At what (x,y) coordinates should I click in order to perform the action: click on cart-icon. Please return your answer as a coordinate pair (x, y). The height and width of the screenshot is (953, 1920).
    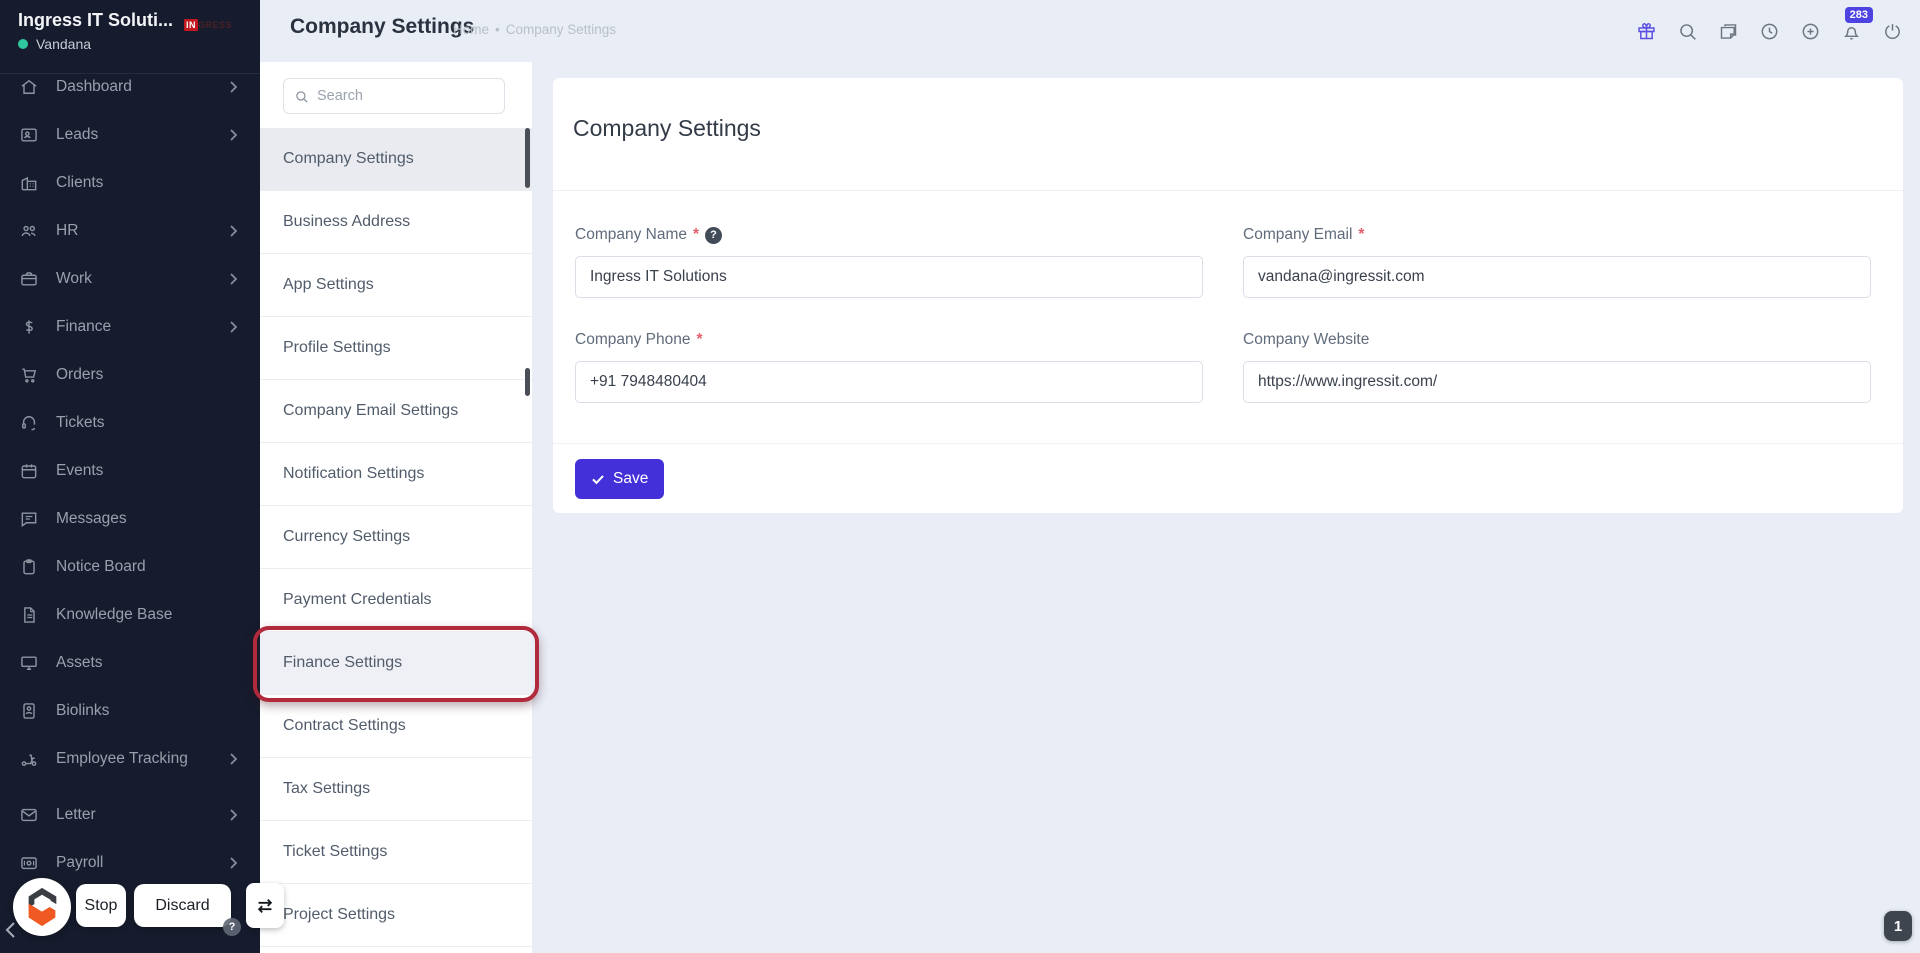
    Looking at the image, I should click on (29, 375).